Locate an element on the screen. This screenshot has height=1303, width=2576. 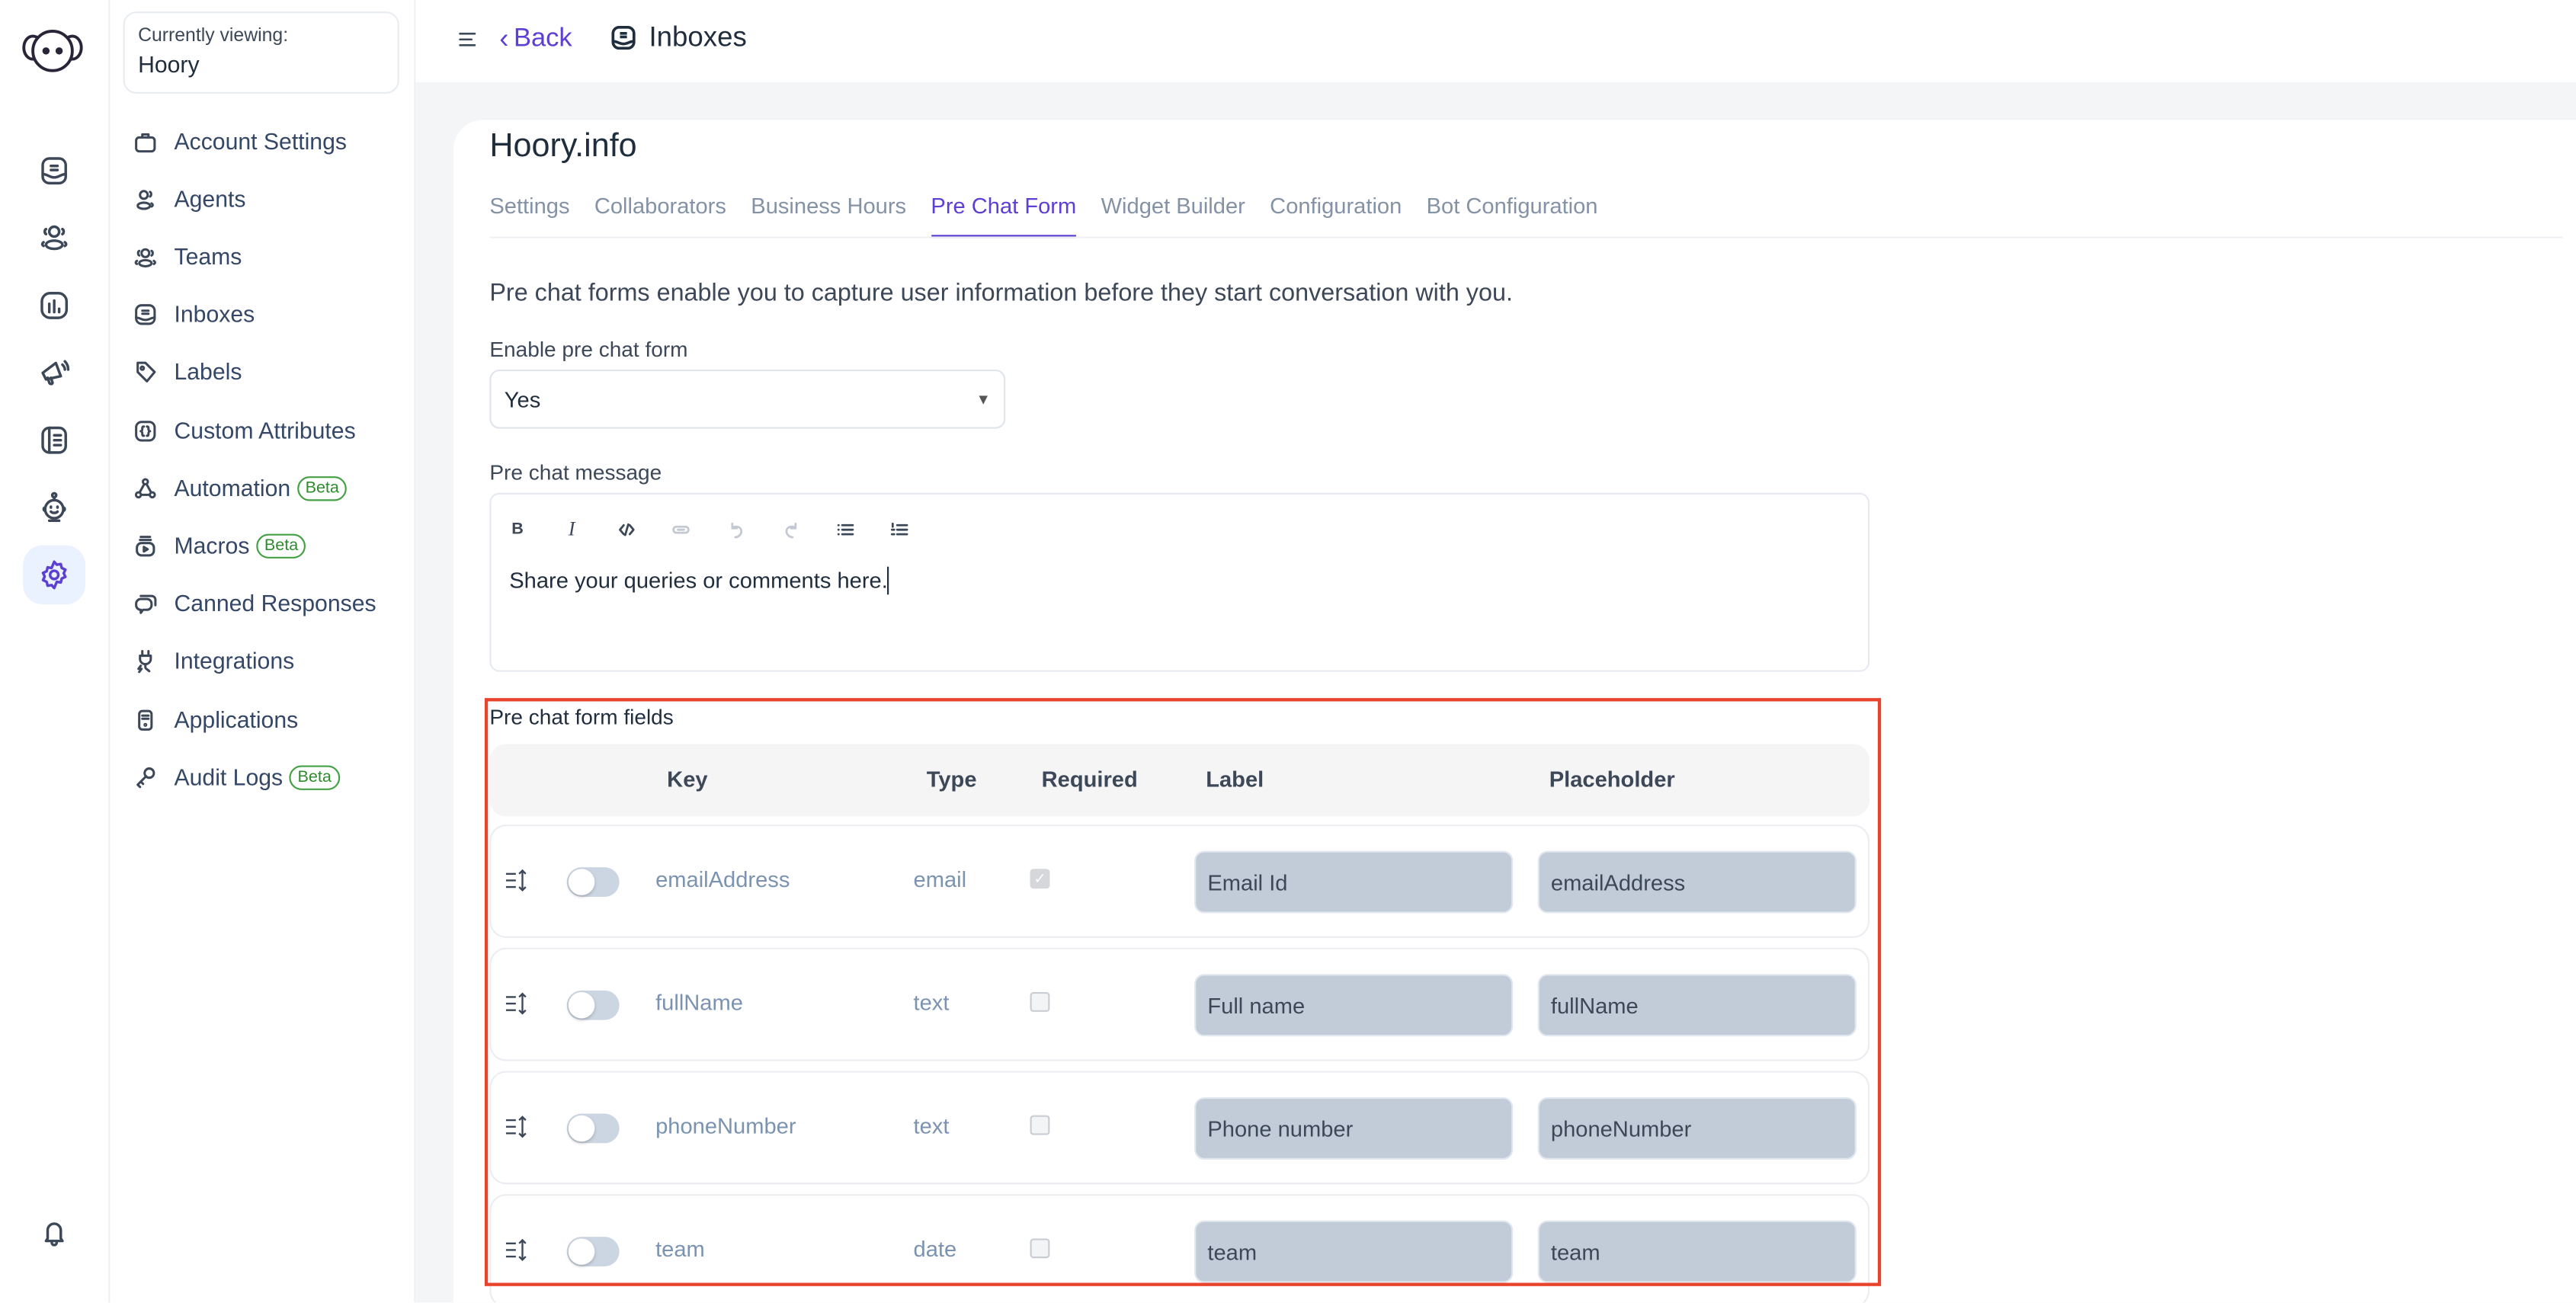
menu-toggle-icon is located at coordinates (468, 40).